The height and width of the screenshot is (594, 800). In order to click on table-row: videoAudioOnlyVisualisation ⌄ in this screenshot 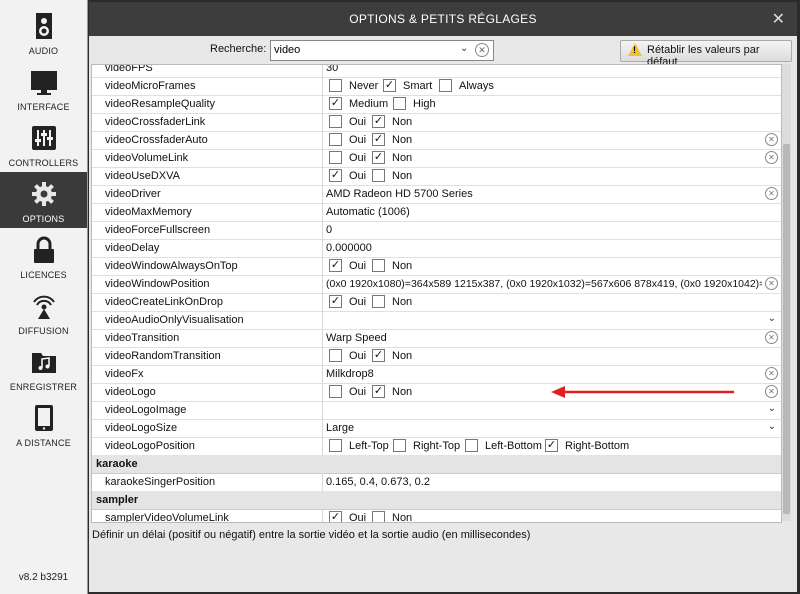, I will do `click(436, 320)`.